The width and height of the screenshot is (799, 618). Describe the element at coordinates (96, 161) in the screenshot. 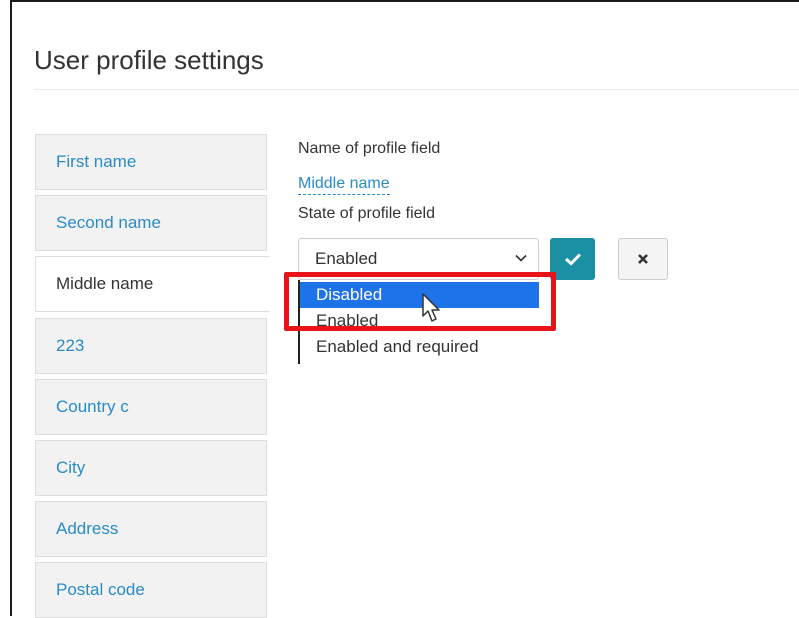

I see `sidebar-item-label: First name` at that location.